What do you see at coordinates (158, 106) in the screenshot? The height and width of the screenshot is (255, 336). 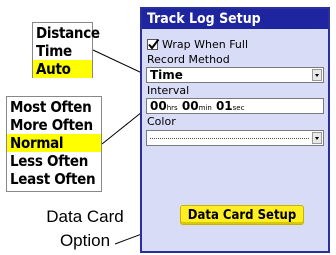 I see `interval-hrs-value: 00` at bounding box center [158, 106].